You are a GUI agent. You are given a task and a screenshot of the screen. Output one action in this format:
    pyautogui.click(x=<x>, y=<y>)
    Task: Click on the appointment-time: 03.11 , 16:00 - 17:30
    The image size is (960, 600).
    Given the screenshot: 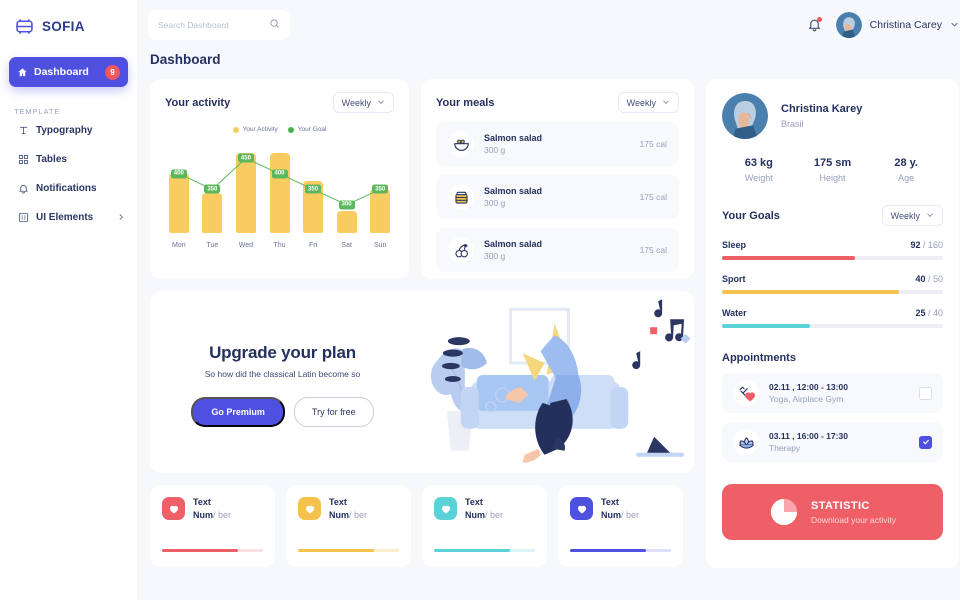 What is the action you would take?
    pyautogui.click(x=808, y=436)
    